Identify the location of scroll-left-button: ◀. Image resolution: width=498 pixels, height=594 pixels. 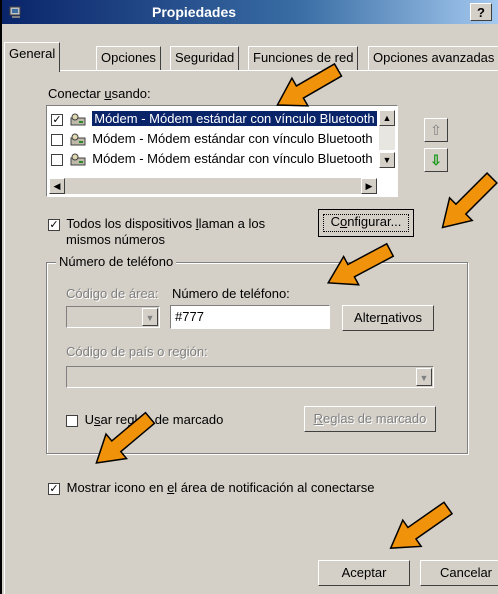
(57, 186).